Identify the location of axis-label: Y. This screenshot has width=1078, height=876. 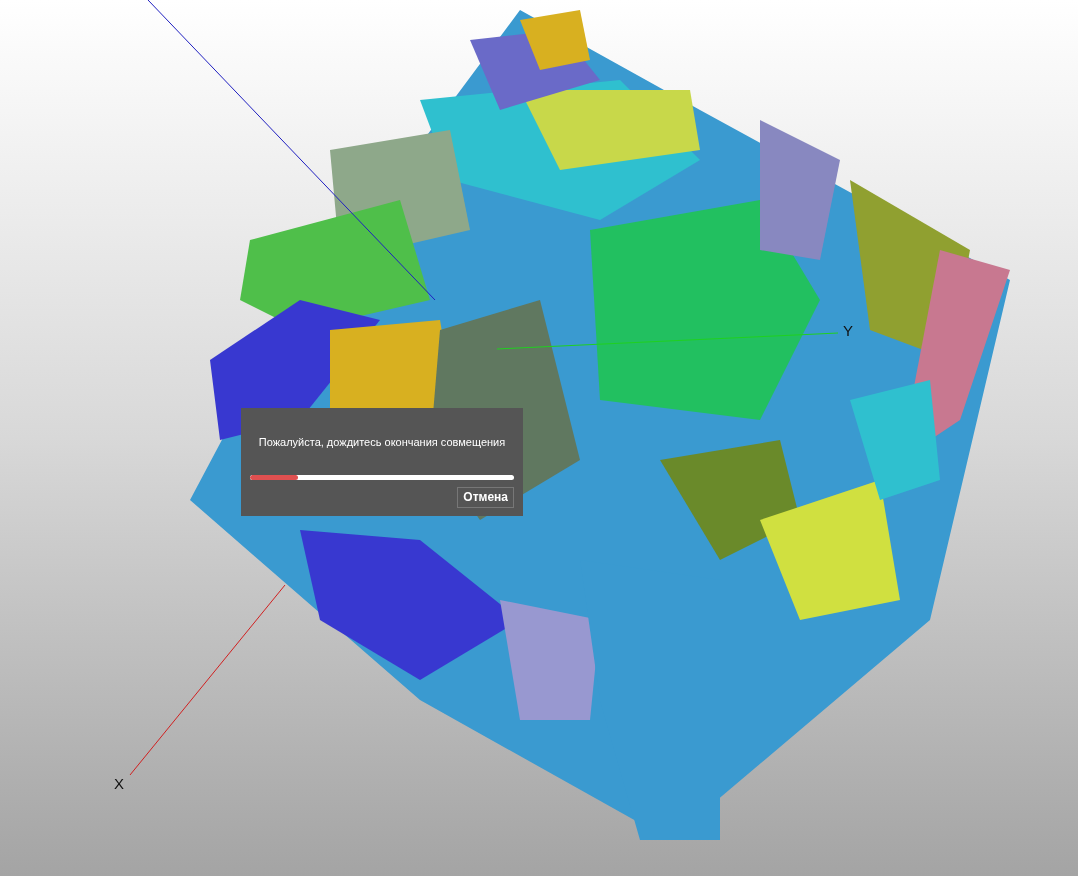
(848, 330).